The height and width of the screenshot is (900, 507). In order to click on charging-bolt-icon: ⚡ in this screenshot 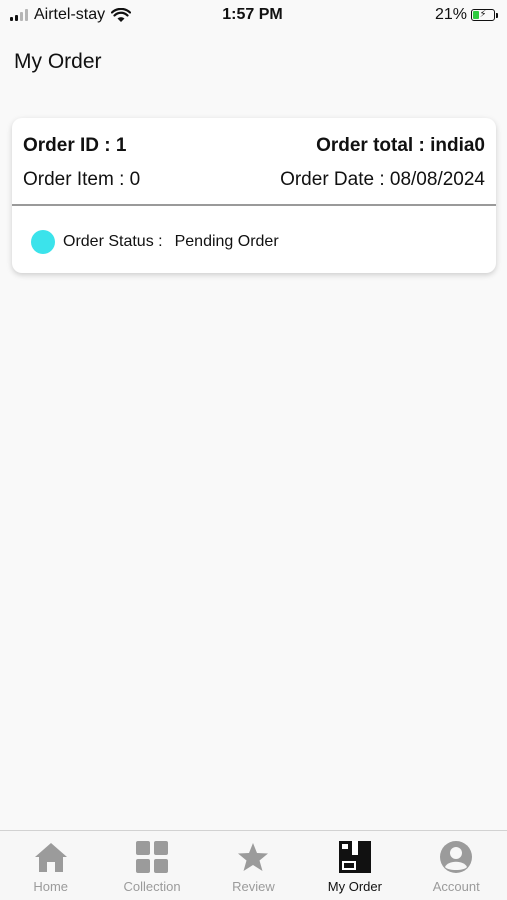, I will do `click(483, 14)`.